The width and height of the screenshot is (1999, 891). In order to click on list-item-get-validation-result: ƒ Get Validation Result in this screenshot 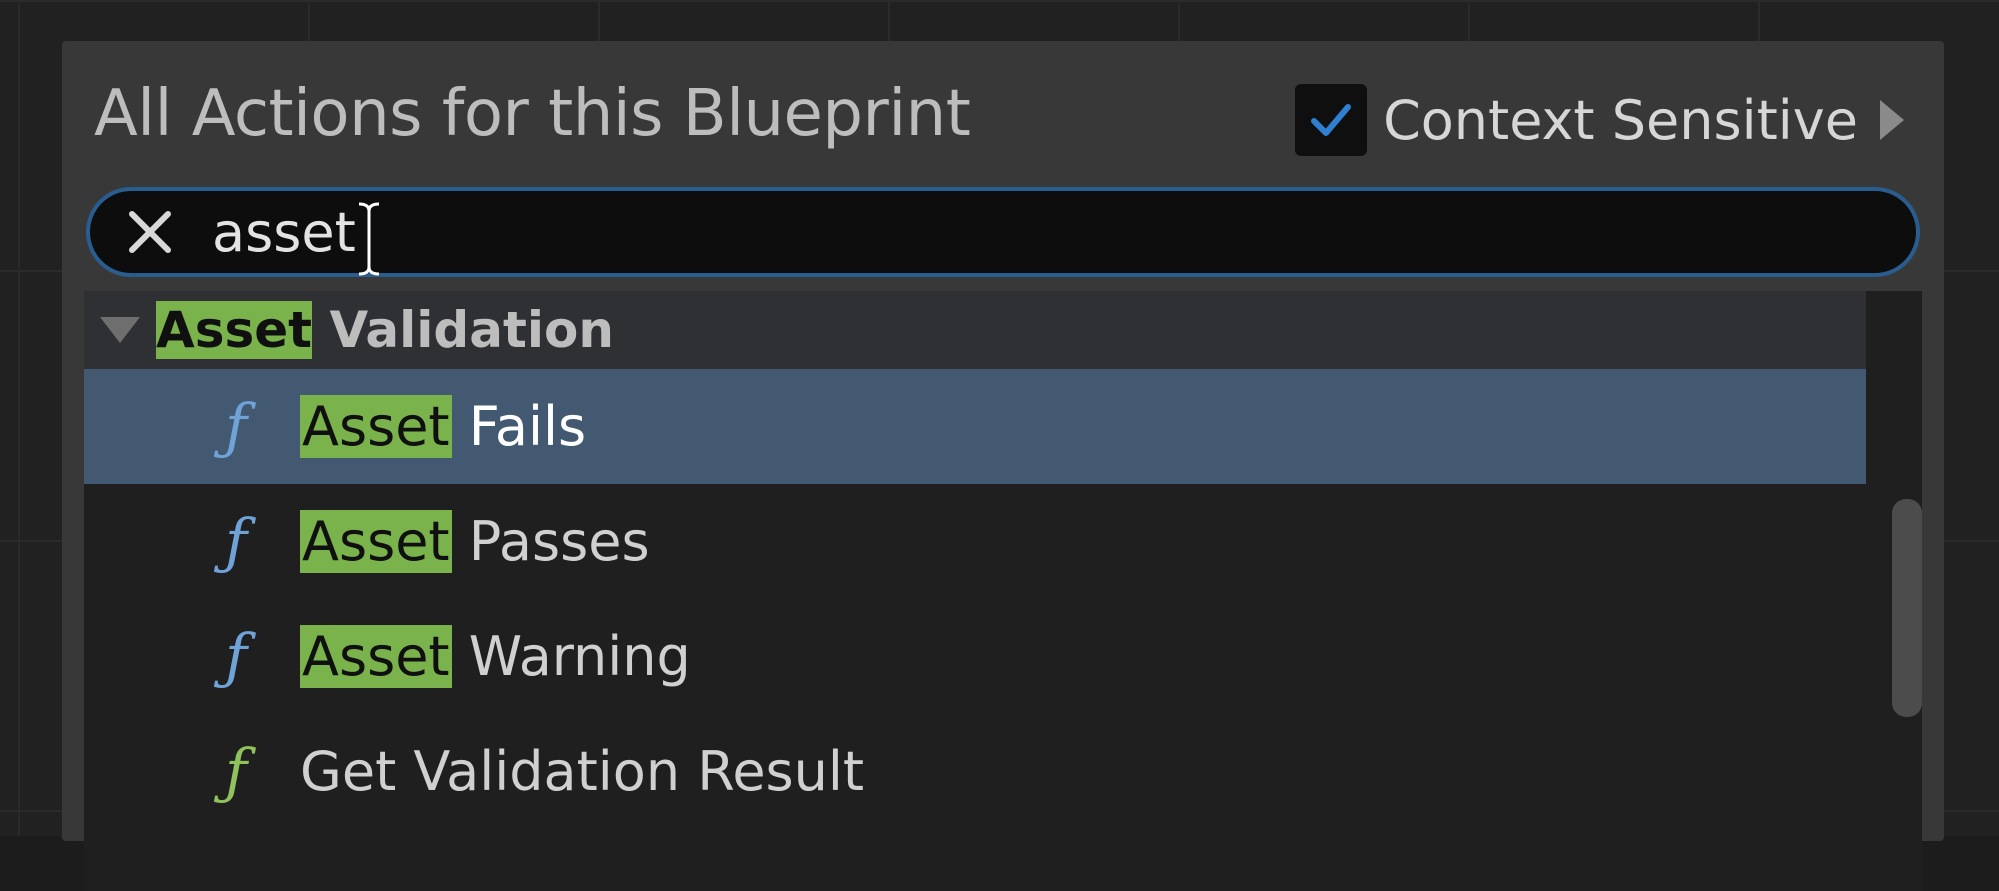, I will do `click(975, 771)`.